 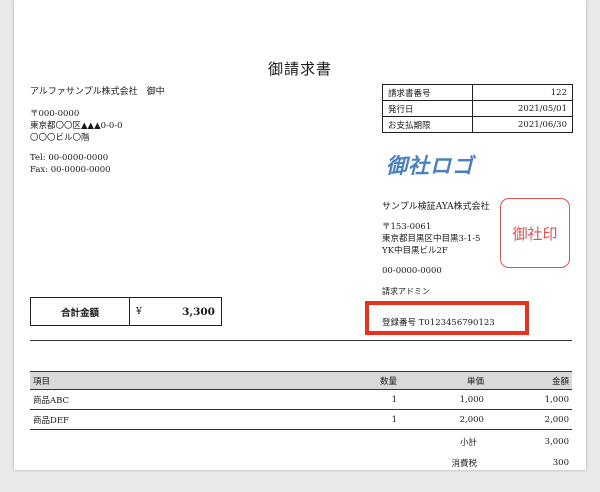 I want to click on meta-row-issue-date: 発行日 2021/05/01, so click(x=478, y=108).